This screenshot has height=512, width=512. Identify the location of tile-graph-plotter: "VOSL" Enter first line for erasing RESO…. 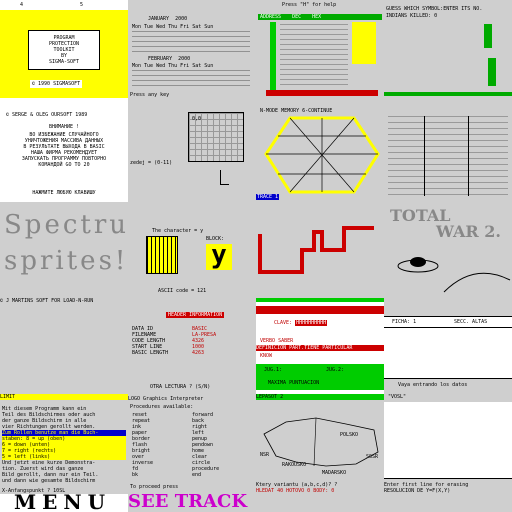
(448, 444).